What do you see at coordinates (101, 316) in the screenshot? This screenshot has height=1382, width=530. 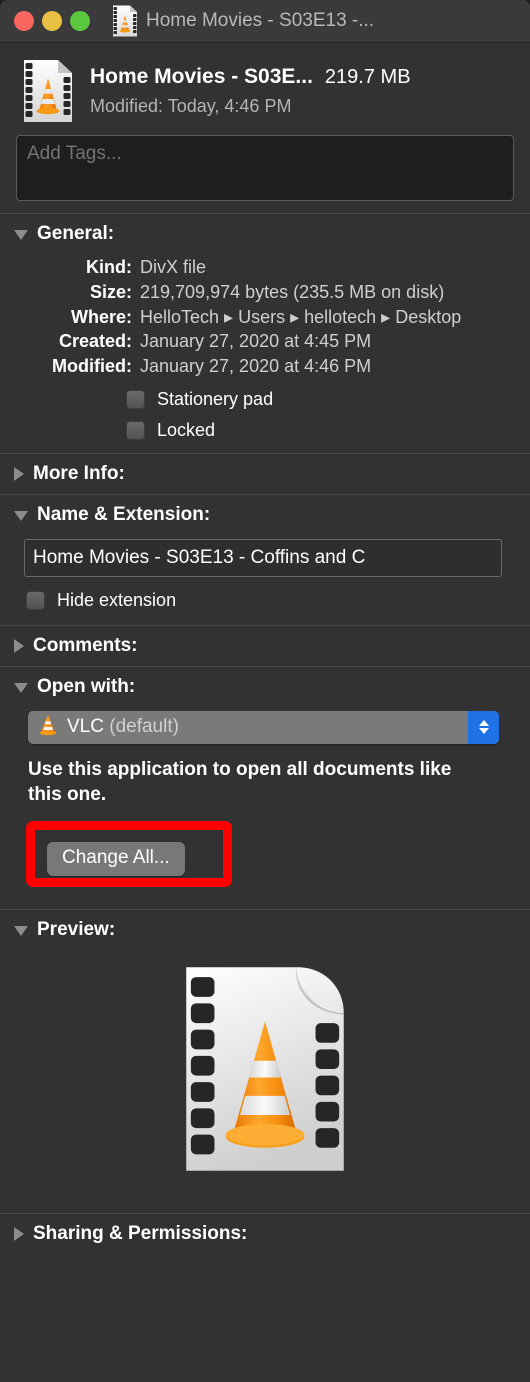 I see `info-label: Where:` at bounding box center [101, 316].